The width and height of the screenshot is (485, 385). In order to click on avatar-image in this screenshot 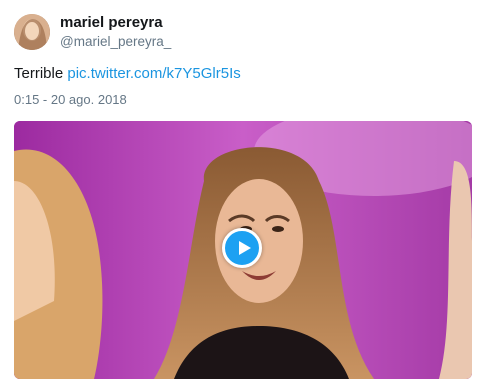, I will do `click(32, 32)`.